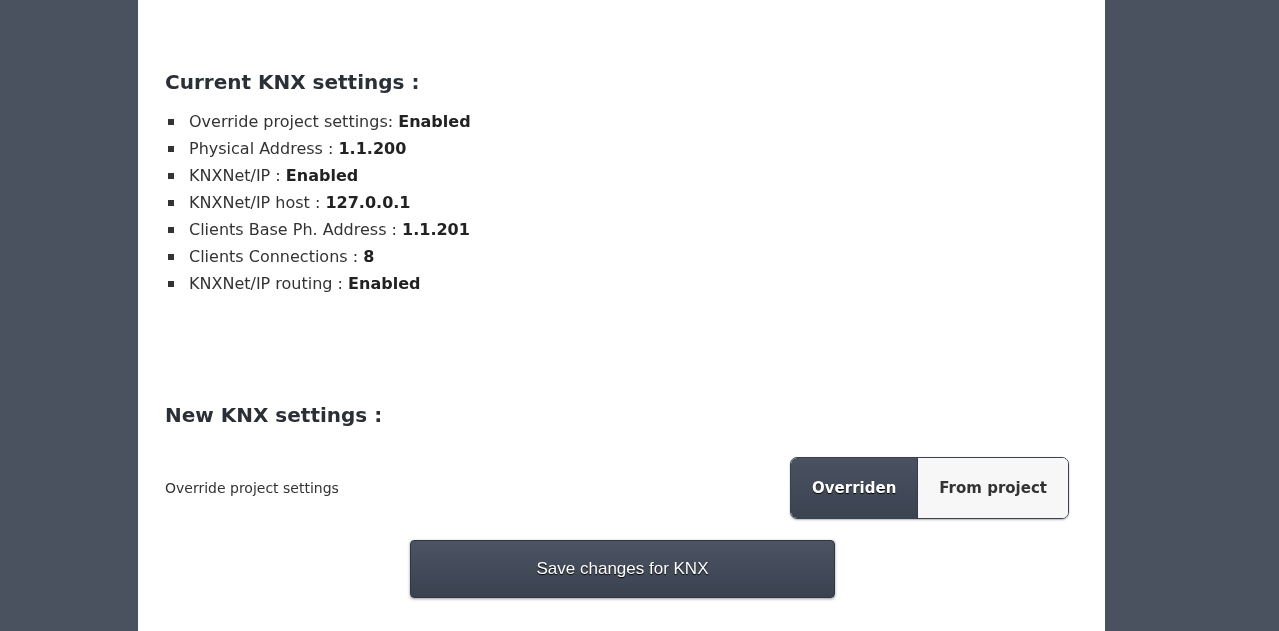  Describe the element at coordinates (252, 488) in the screenshot. I see `field-label: Override project settings` at that location.